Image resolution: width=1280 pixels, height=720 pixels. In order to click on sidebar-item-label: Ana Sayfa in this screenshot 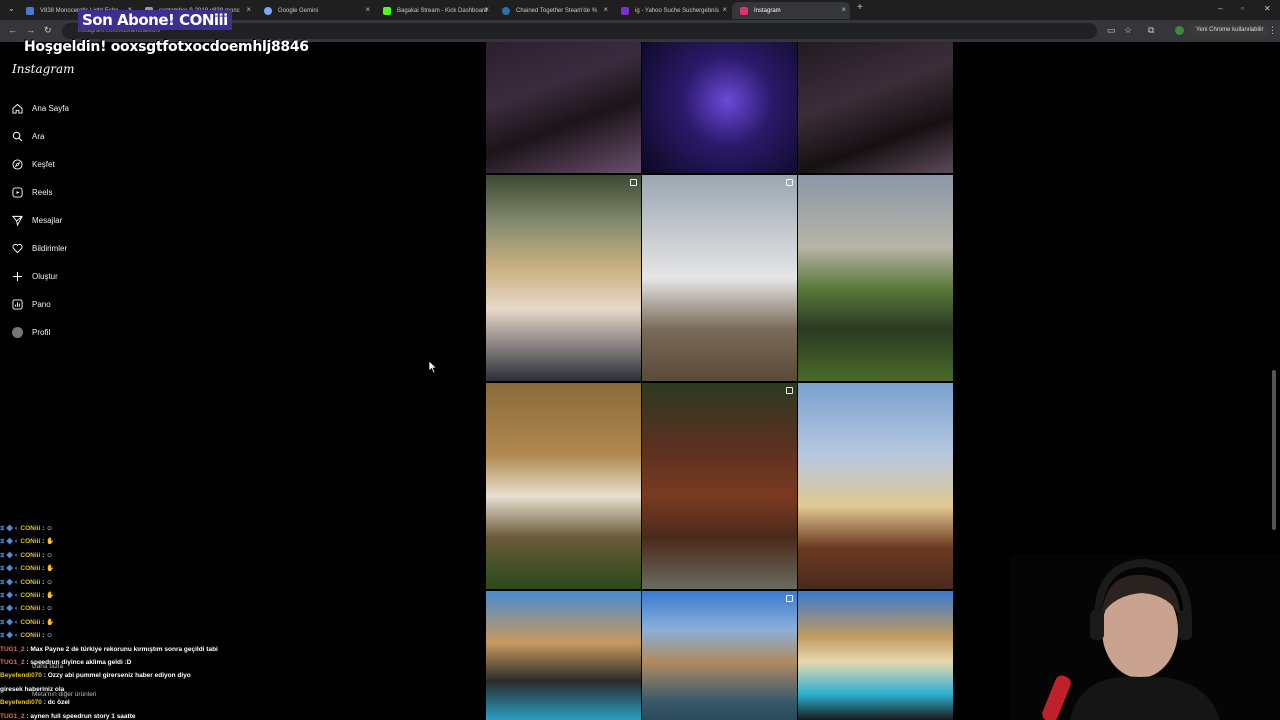, I will do `click(50, 108)`.